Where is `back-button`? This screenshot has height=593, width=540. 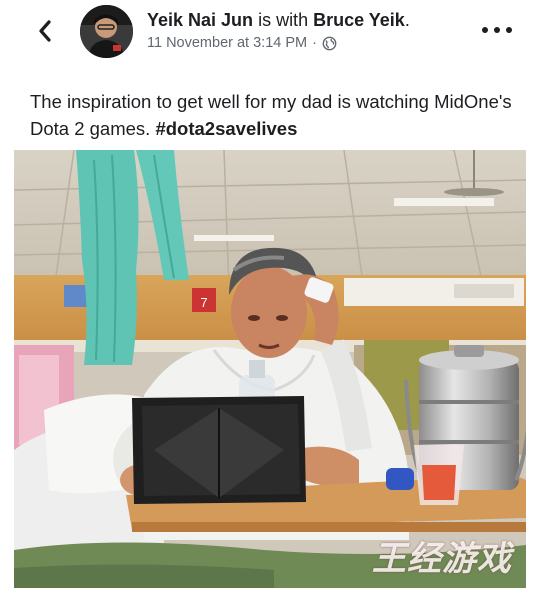
back-button is located at coordinates (45, 31).